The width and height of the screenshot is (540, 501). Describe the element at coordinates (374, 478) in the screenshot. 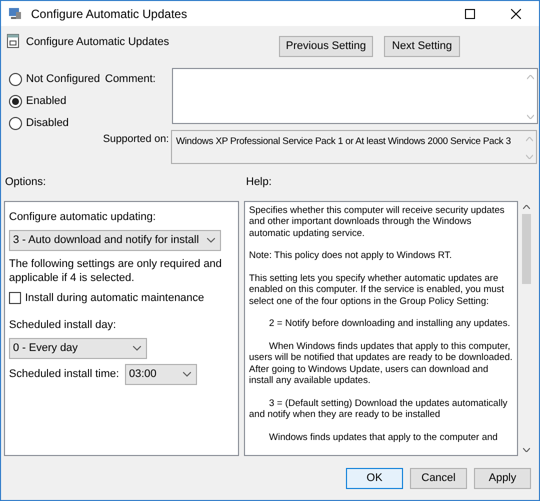

I see `dialog-button: OK` at that location.